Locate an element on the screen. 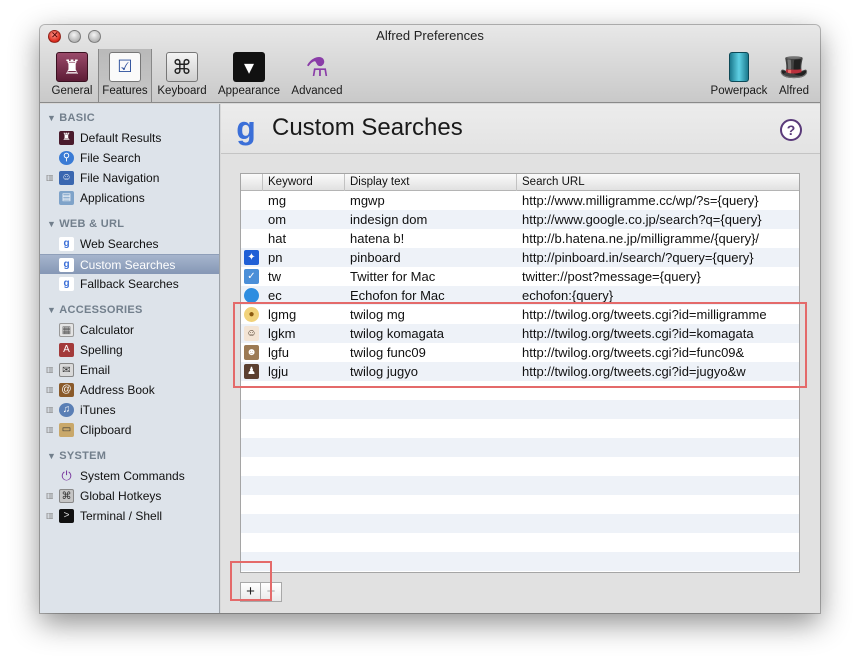  sidebar-item-global-hotkeys: ▥ ⌘ Global Hotkeys is located at coordinates (129, 496).